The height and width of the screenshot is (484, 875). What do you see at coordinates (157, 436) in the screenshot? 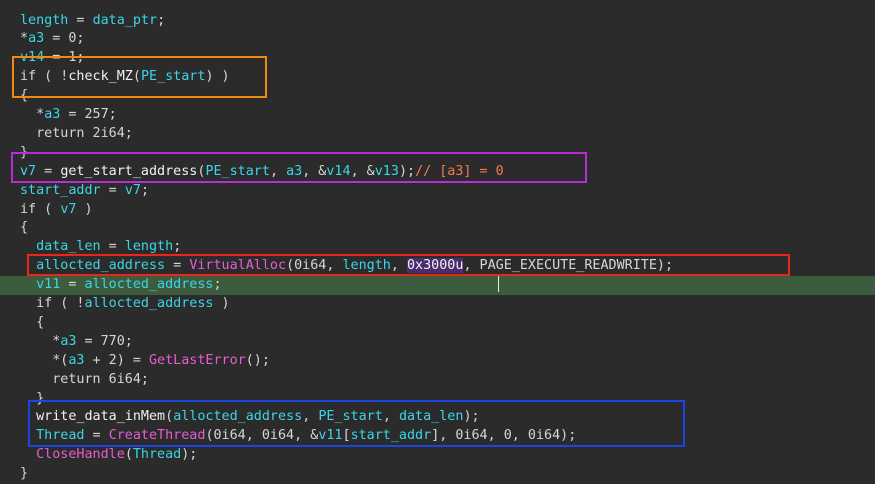
I see `code-token: CreateThread` at bounding box center [157, 436].